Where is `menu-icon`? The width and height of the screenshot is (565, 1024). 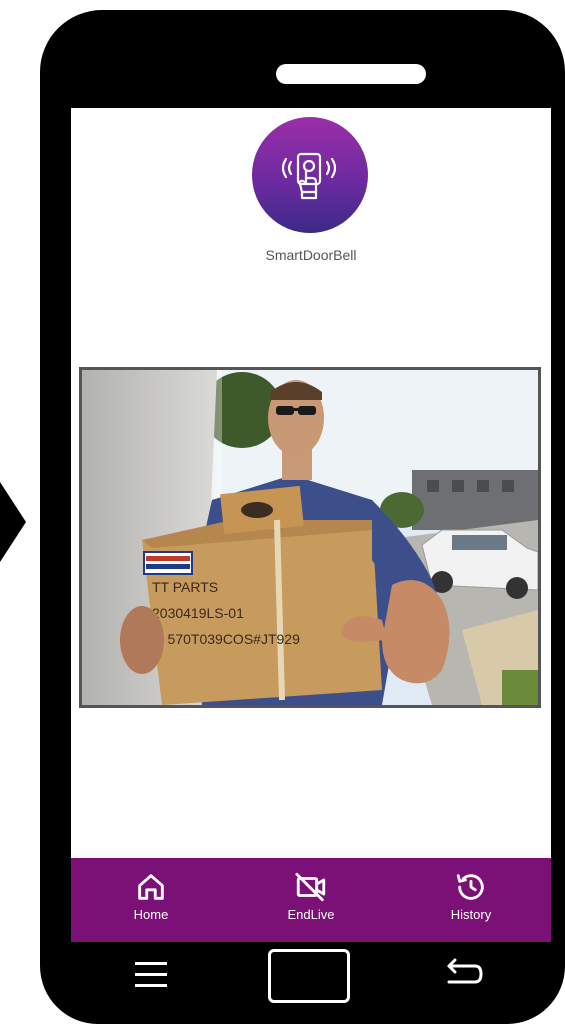 menu-icon is located at coordinates (151, 978).